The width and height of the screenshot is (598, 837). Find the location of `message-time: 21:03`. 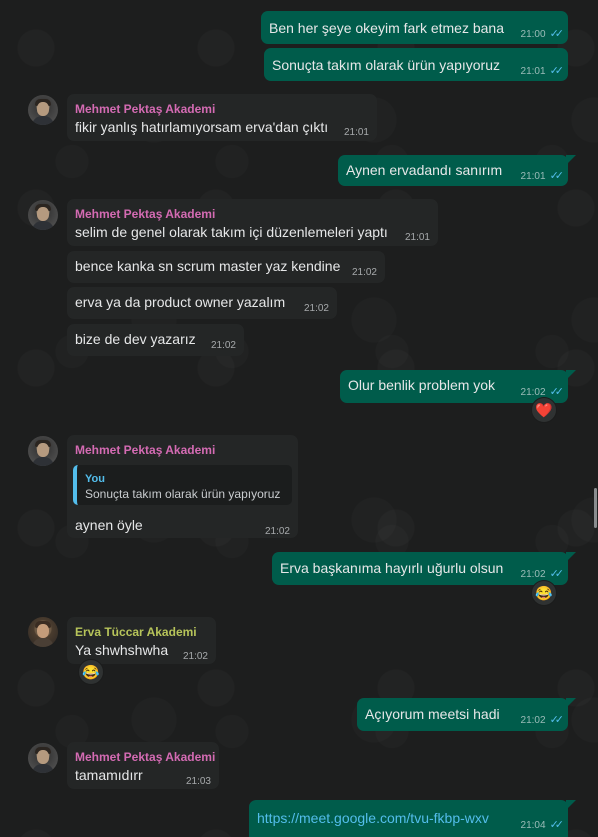

message-time: 21:03 is located at coordinates (198, 781).